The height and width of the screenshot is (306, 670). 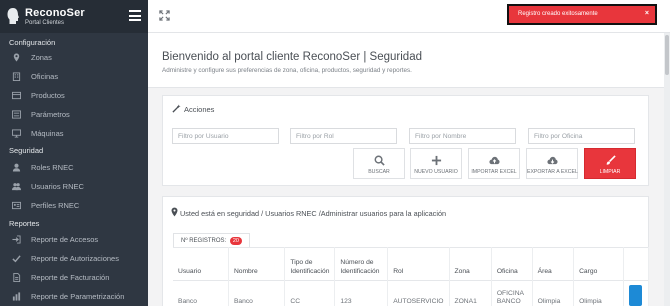 What do you see at coordinates (48, 95) in the screenshot?
I see `sidebar-item-label: Productos` at bounding box center [48, 95].